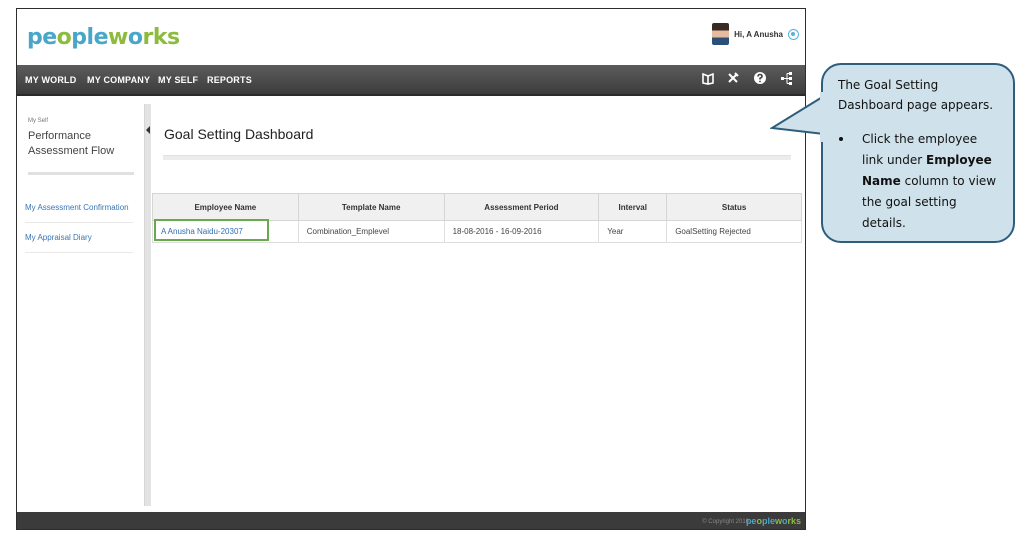  What do you see at coordinates (760, 79) in the screenshot?
I see `help-icon` at bounding box center [760, 79].